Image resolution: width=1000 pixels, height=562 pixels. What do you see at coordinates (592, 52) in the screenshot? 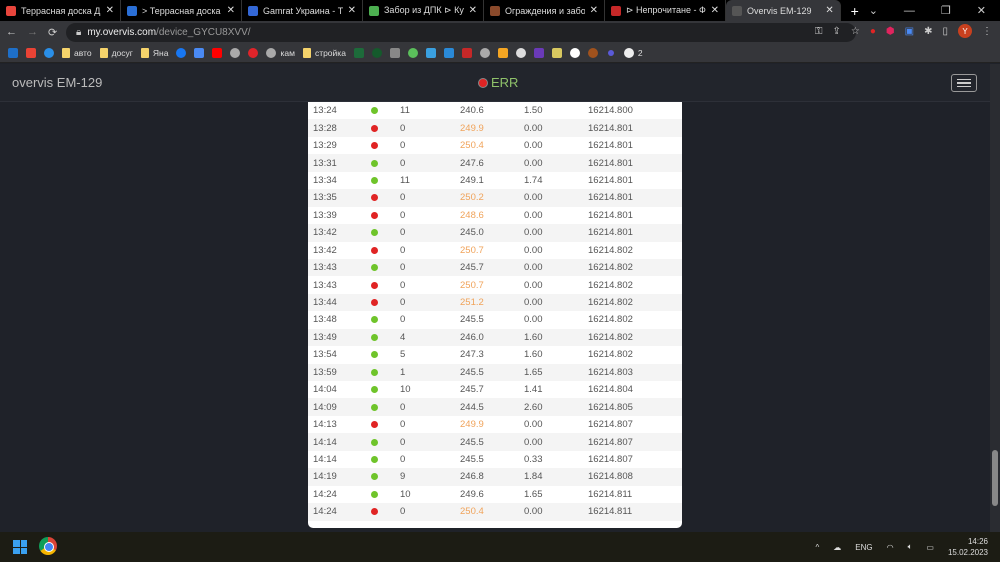
I see `bookmark-sun-icon` at bounding box center [592, 52].